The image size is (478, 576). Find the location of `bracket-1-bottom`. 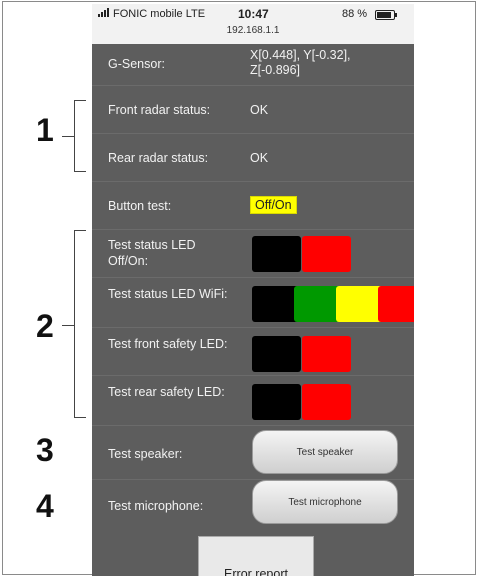

bracket-1-bottom is located at coordinates (80, 171).